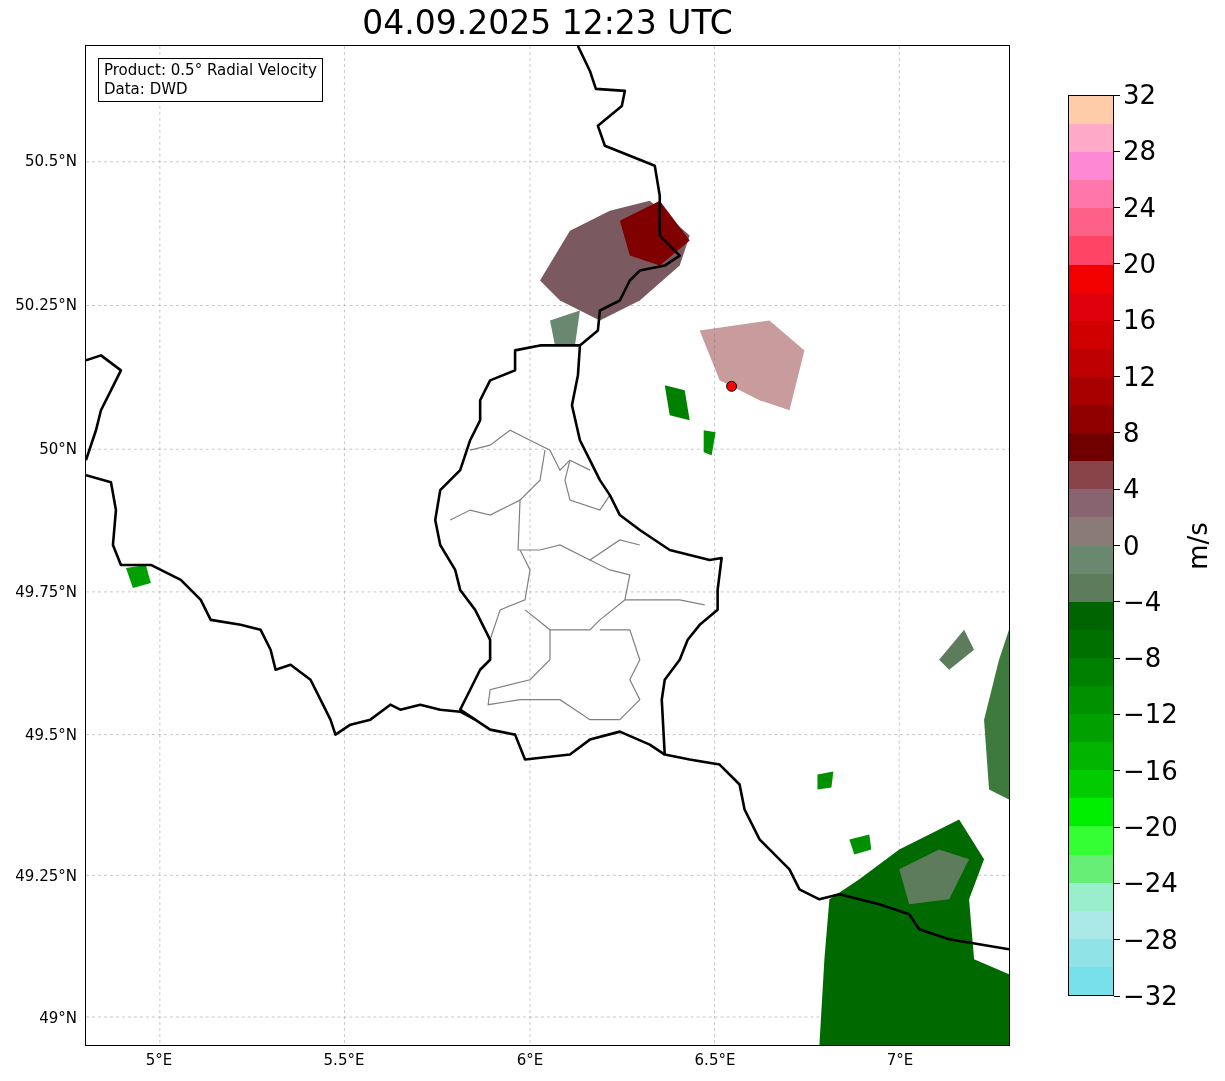  I want to click on colorbar-tick-label: −32, so click(1150, 996).